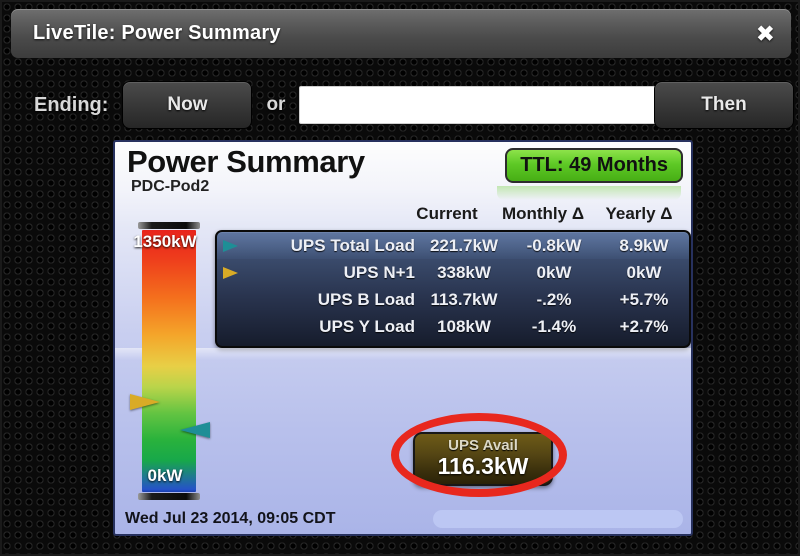  What do you see at coordinates (464, 299) in the screenshot?
I see `row-current: 113.7kW` at bounding box center [464, 299].